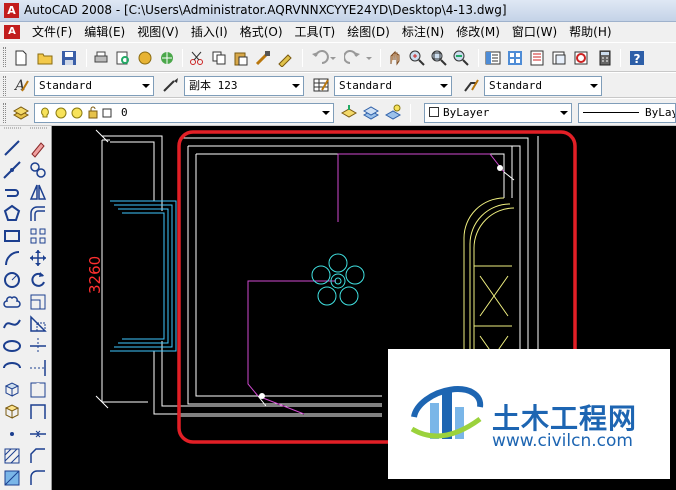 This screenshot has height=490, width=676. What do you see at coordinates (12, 346) in the screenshot?
I see `ellipse-icon` at bounding box center [12, 346].